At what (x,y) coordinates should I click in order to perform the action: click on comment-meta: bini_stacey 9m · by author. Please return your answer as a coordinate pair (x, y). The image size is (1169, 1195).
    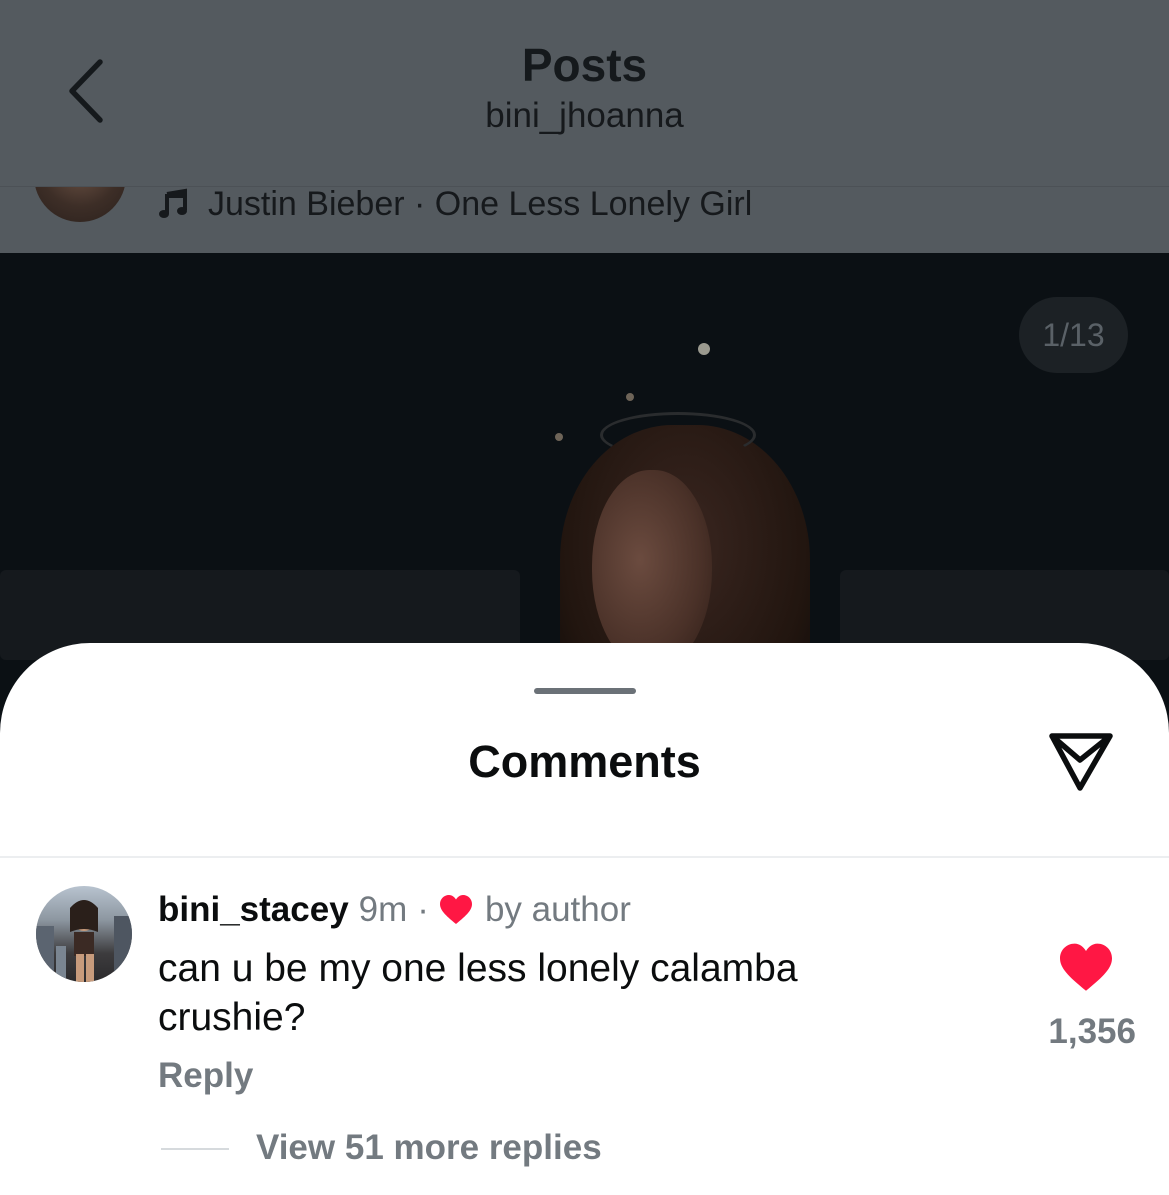
    Looking at the image, I should click on (394, 910).